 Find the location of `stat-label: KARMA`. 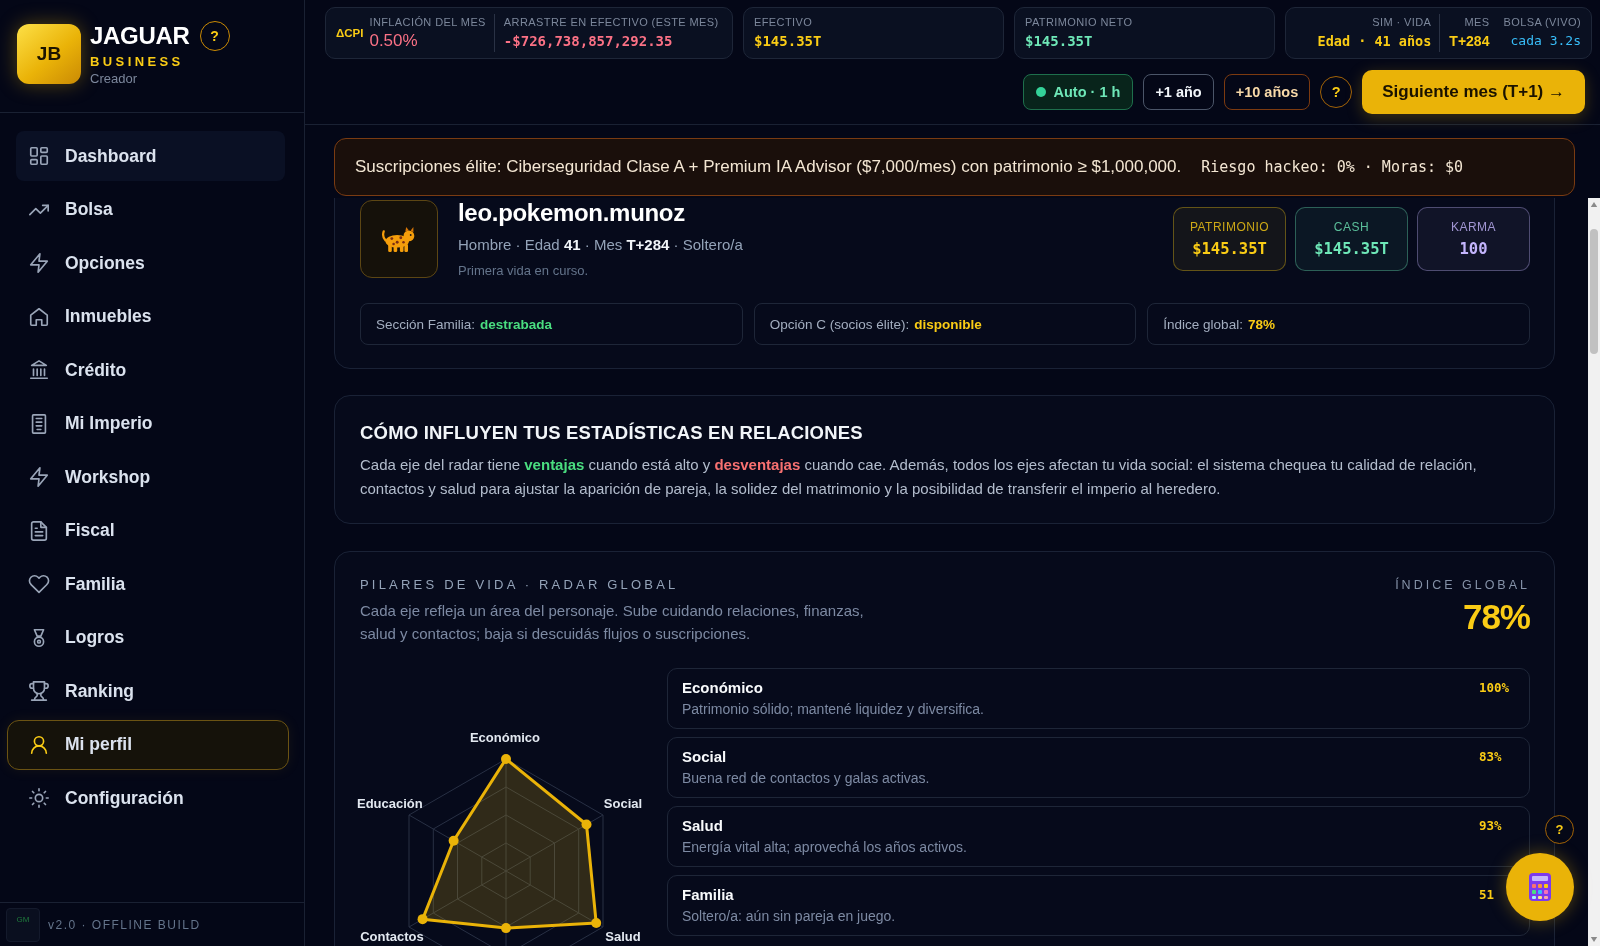

stat-label: KARMA is located at coordinates (1473, 227).